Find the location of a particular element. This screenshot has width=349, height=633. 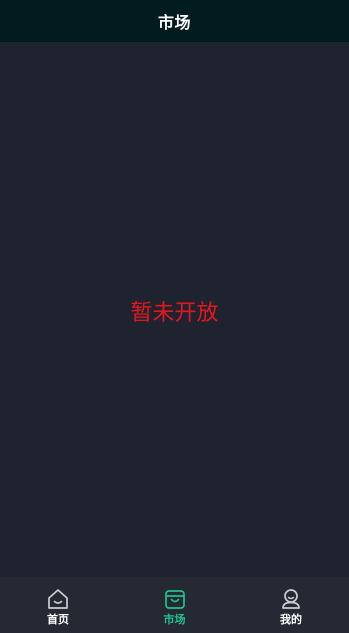

tab-home: 首页 is located at coordinates (58, 605).